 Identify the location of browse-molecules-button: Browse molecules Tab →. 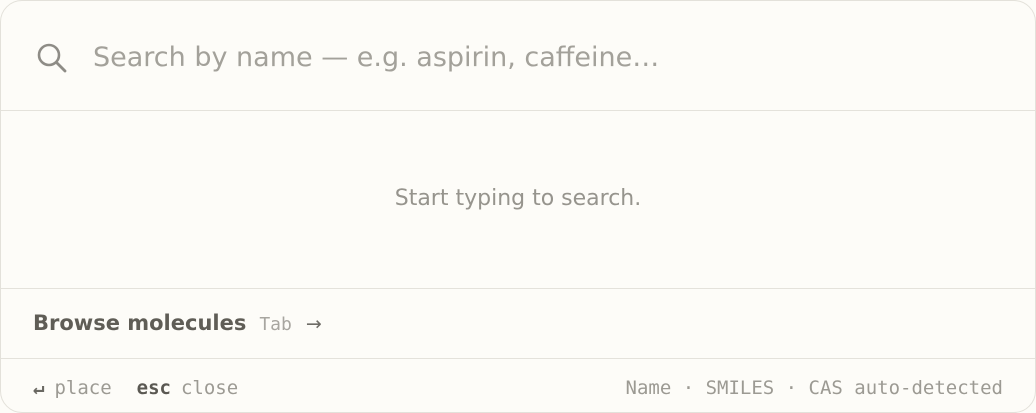
(177, 323).